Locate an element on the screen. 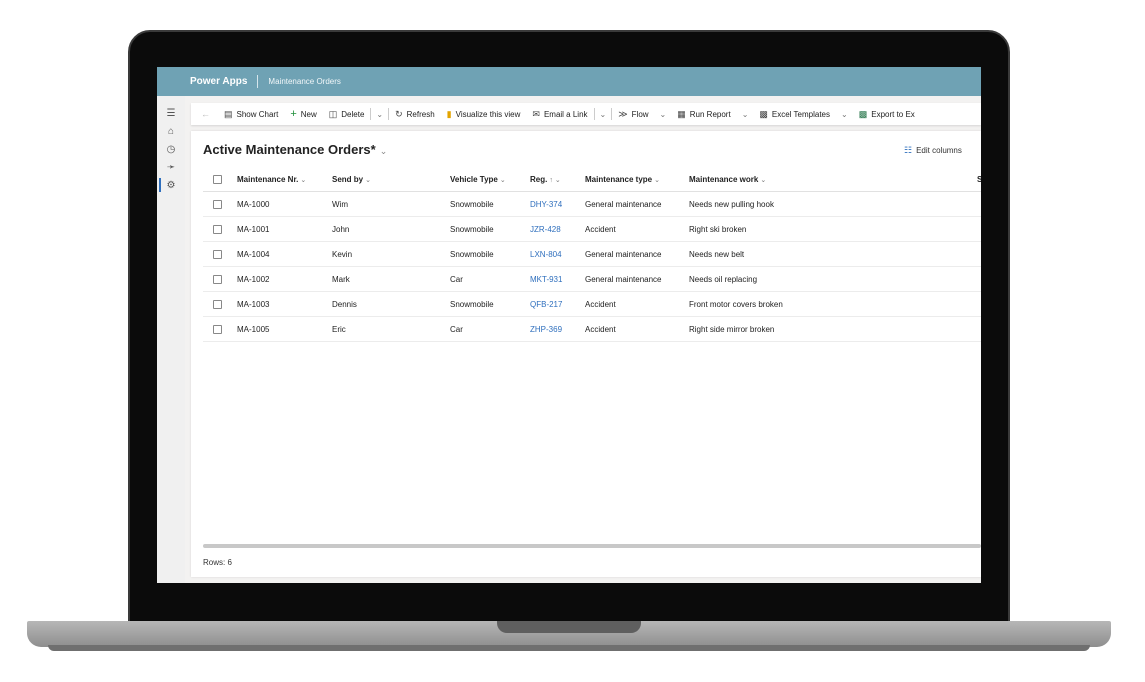  cell-maintenance-work: Needs new pulling hook is located at coordinates (731, 204).